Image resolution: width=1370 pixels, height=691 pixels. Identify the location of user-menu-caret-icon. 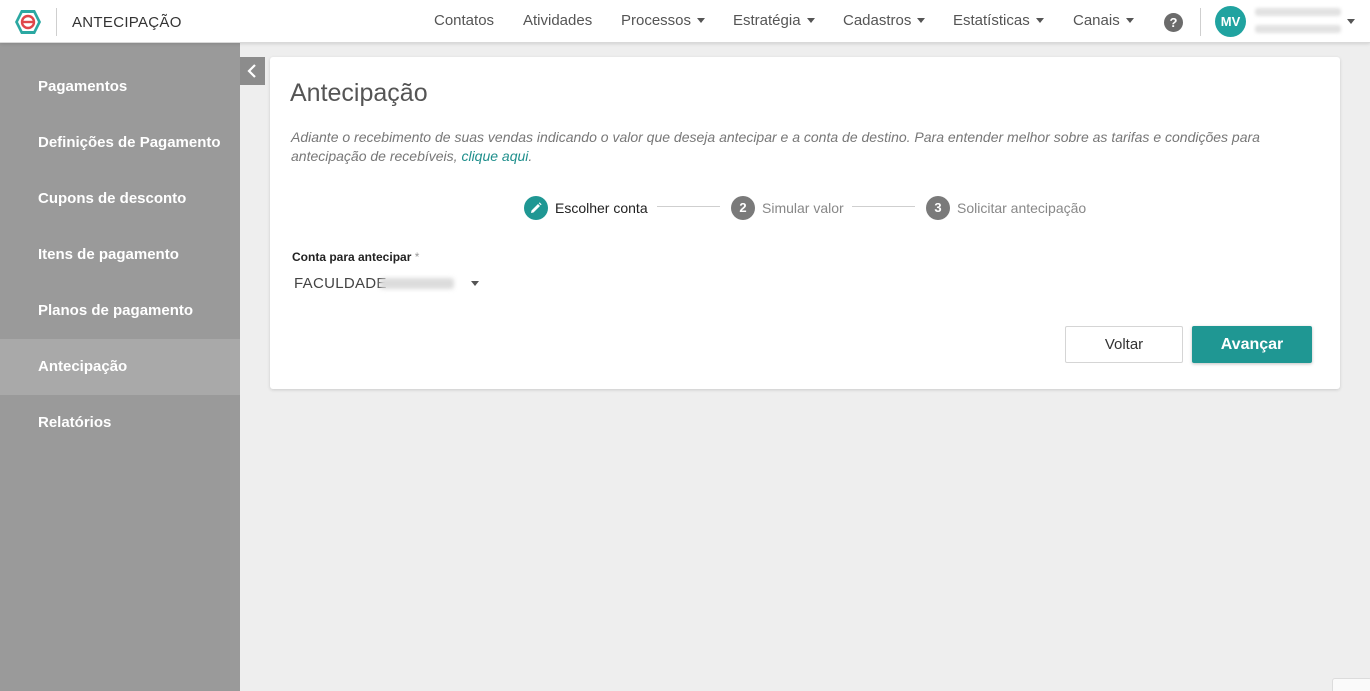
(1351, 21).